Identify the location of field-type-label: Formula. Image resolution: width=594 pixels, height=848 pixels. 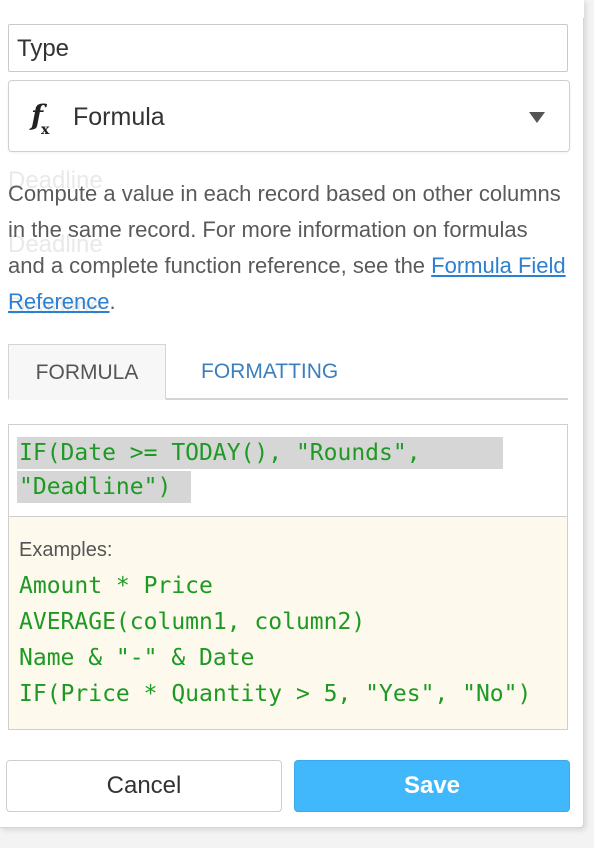
(119, 117).